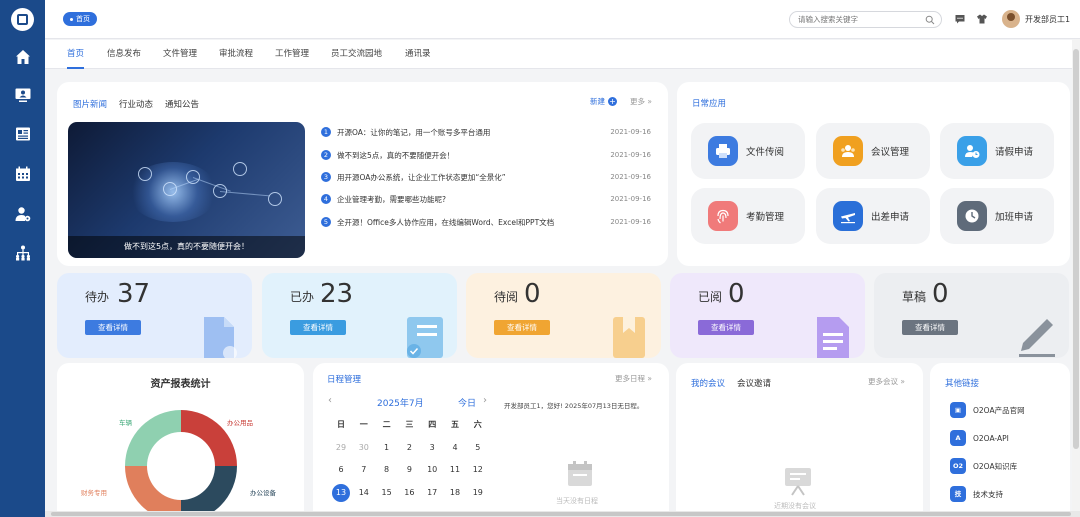 This screenshot has height=517, width=1080. I want to click on calendar-day: 19, so click(478, 493).